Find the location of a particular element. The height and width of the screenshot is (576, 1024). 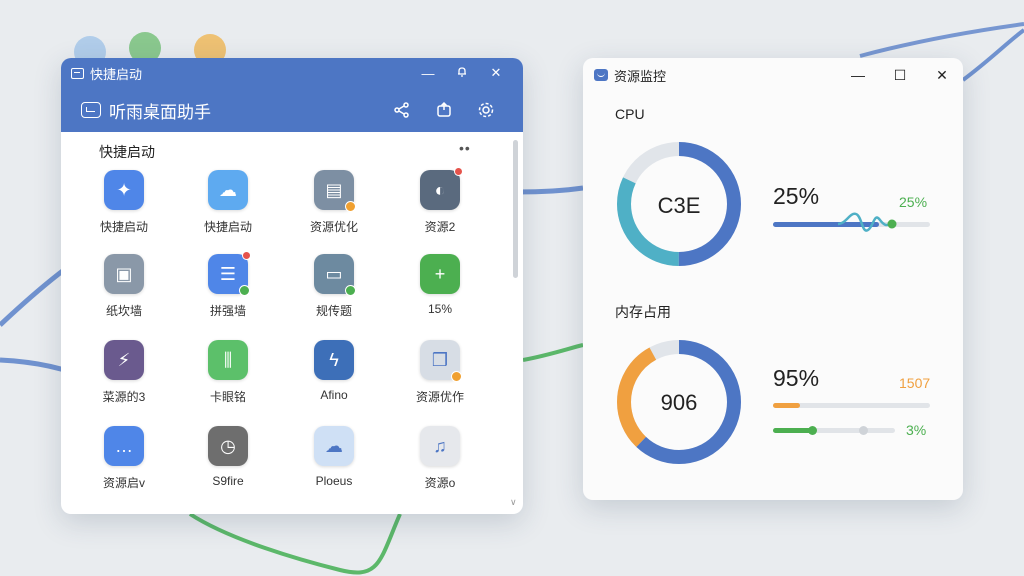

app-tile: ☰ 拼强墙 is located at coordinates (228, 292).